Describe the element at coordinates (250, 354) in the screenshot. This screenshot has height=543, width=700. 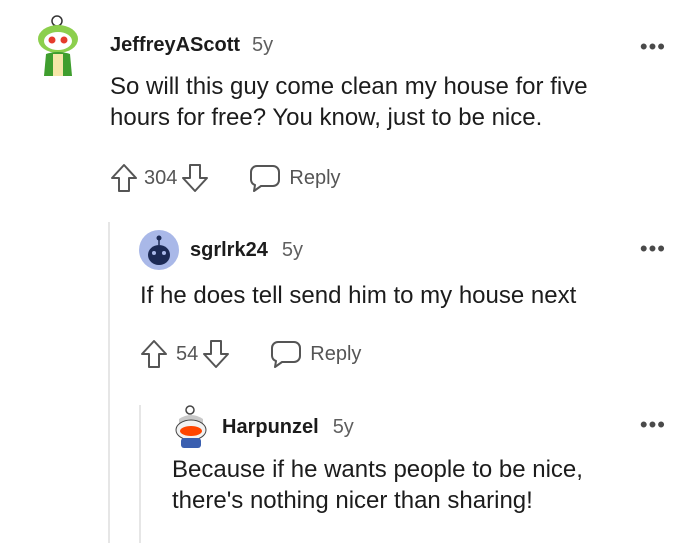
I see `comment-actions: 54 Reply` at that location.